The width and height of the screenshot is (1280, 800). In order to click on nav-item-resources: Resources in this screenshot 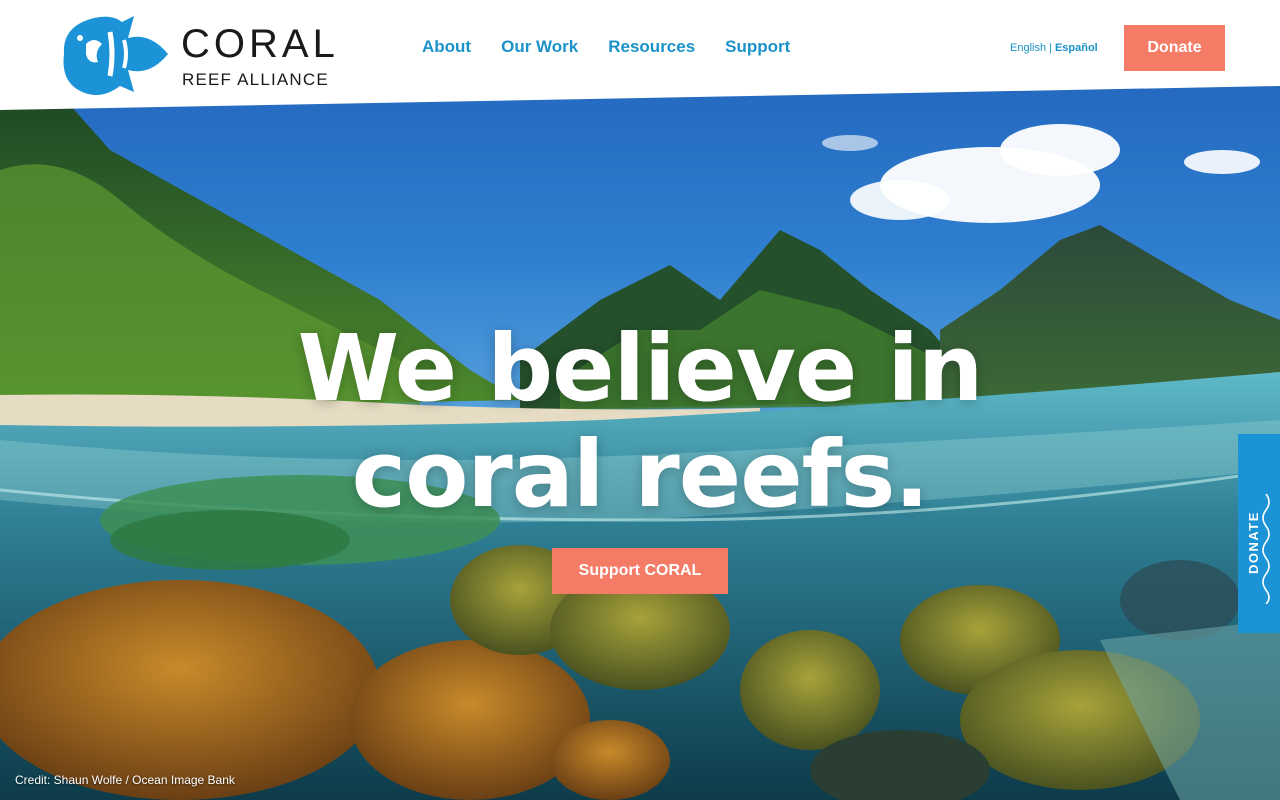, I will do `click(651, 47)`.